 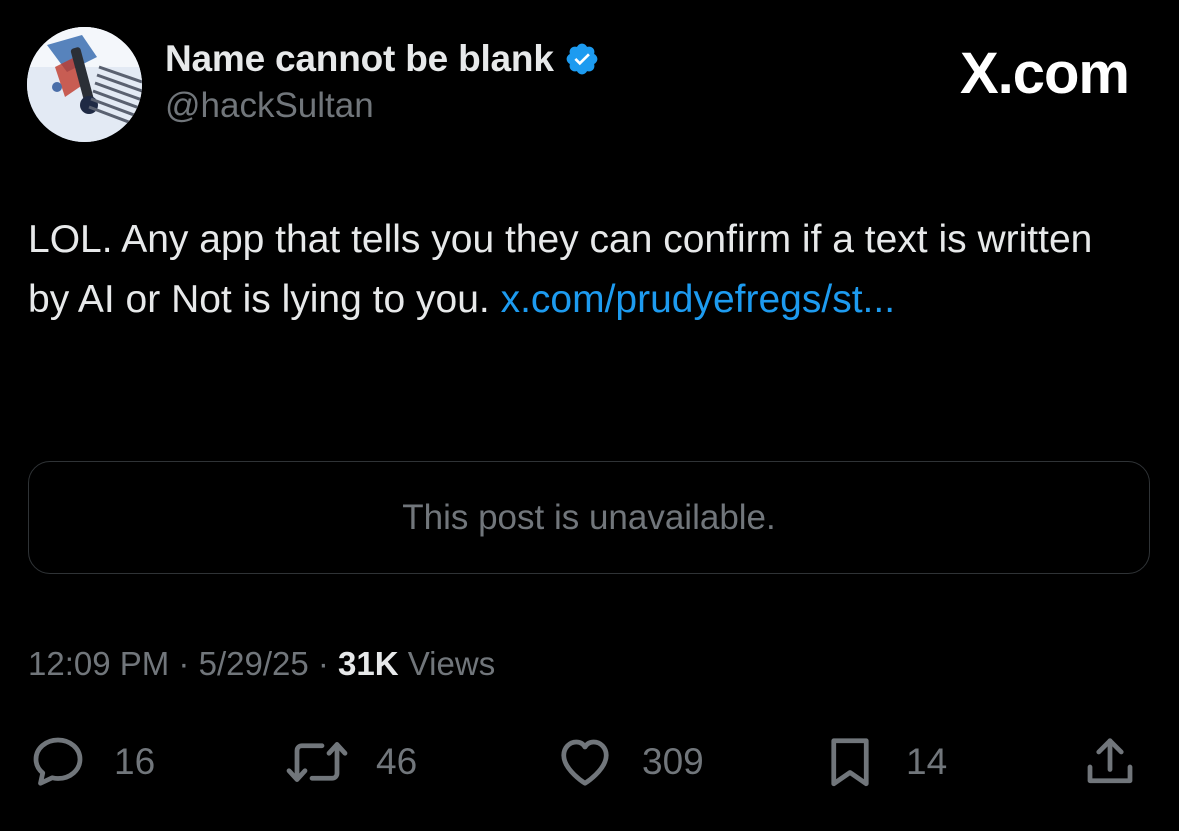 What do you see at coordinates (254, 663) in the screenshot?
I see `post-date: 5/29/25` at bounding box center [254, 663].